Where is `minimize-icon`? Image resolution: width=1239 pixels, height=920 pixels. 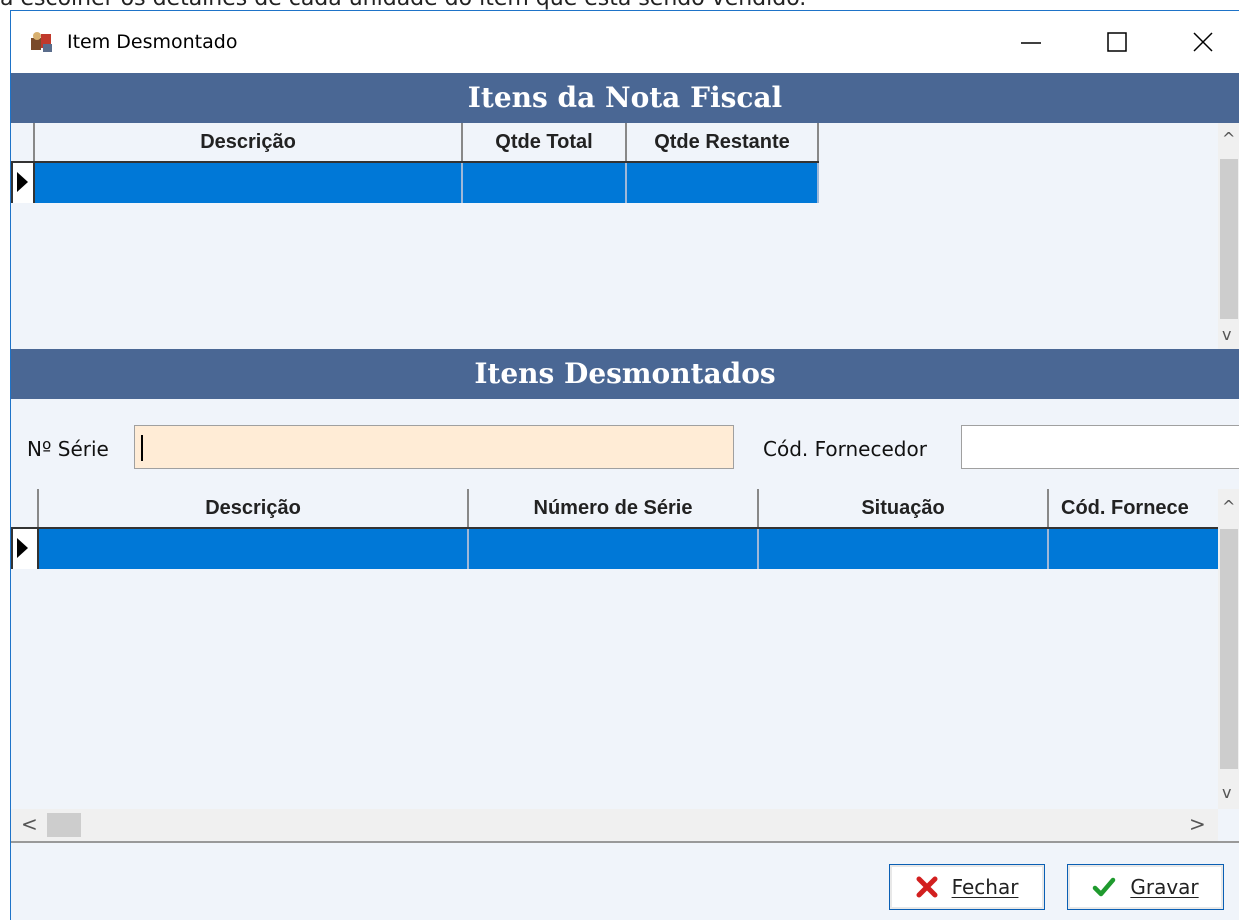 minimize-icon is located at coordinates (1031, 43).